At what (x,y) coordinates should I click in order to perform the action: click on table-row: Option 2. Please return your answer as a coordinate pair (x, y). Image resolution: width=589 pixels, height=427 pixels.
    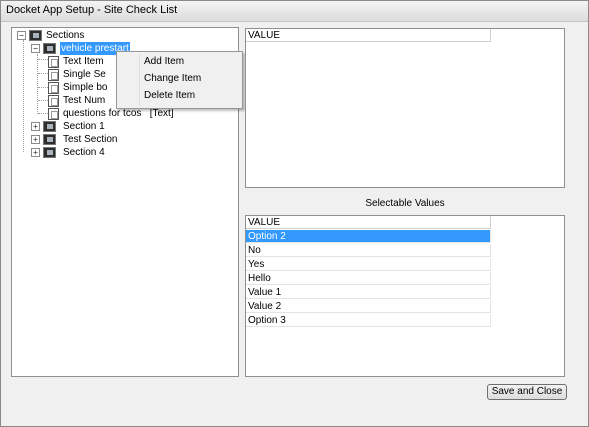
    Looking at the image, I should click on (368, 236).